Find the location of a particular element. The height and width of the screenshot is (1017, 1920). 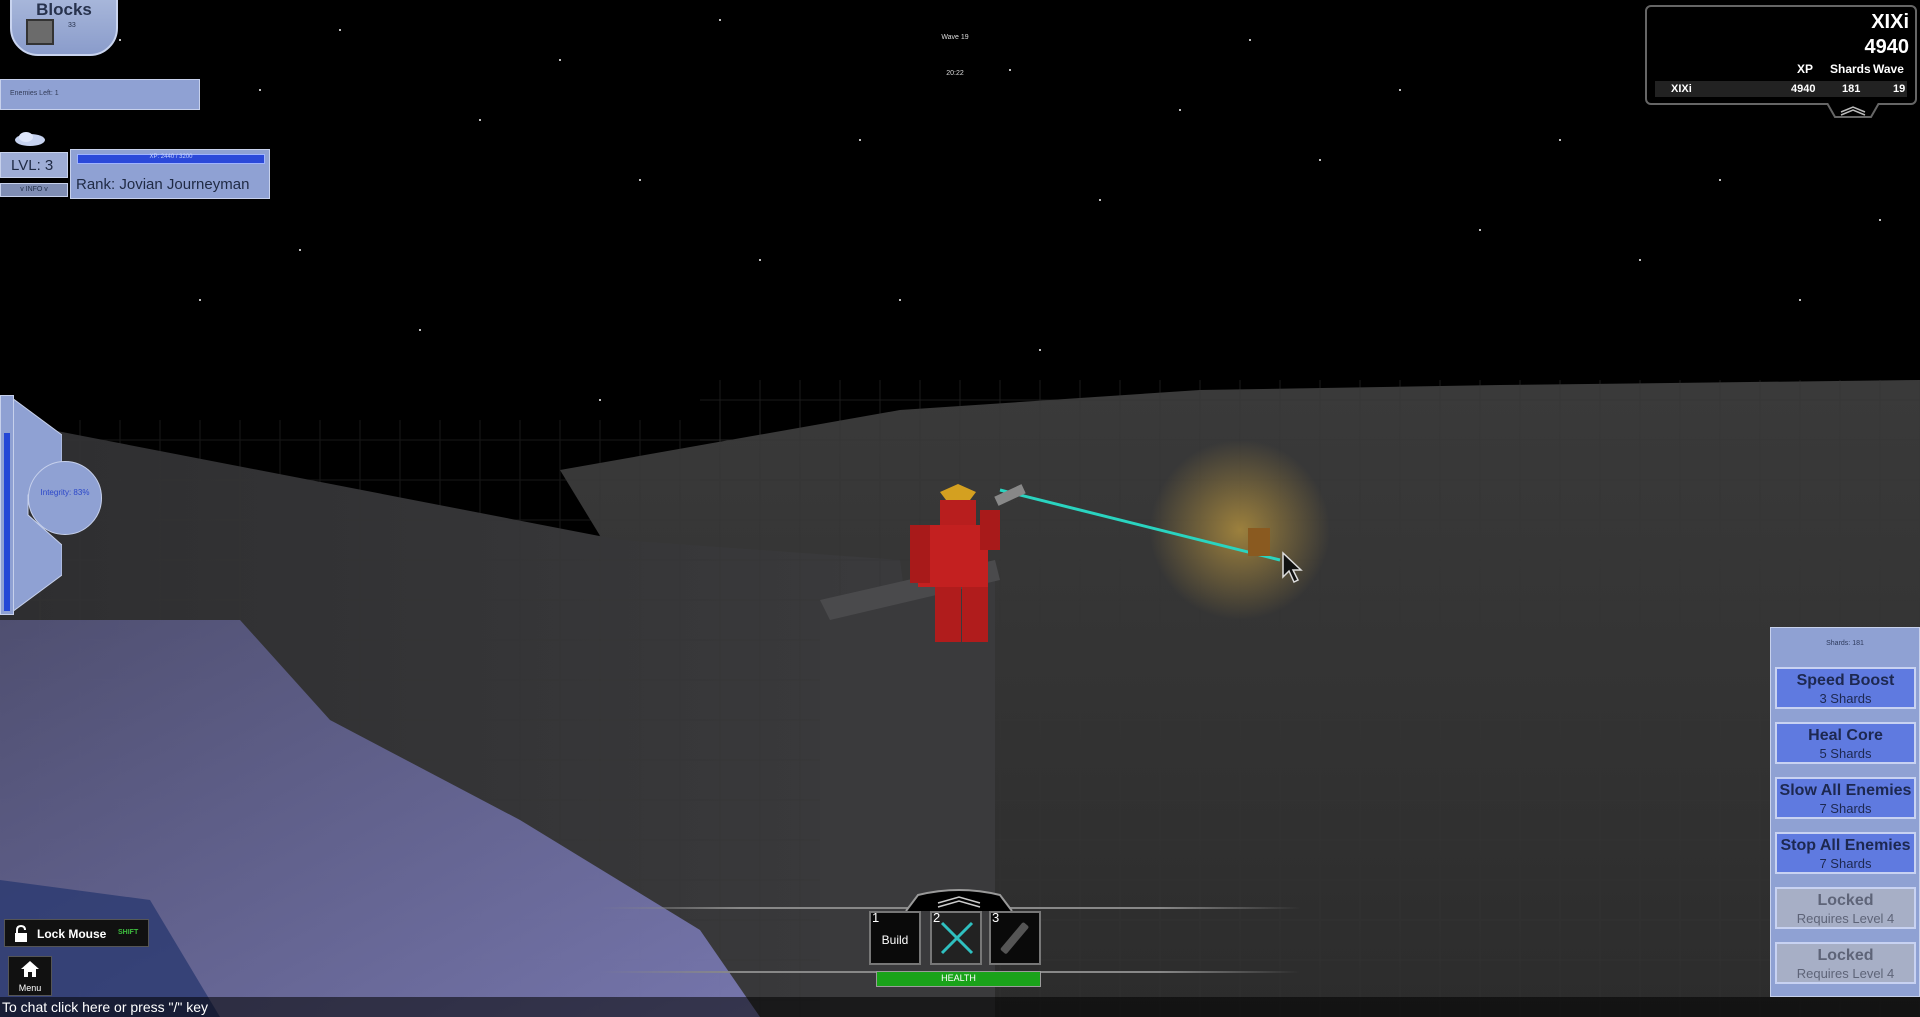

heal-core-button: Heal Core 5 Shards is located at coordinates (1845, 743).